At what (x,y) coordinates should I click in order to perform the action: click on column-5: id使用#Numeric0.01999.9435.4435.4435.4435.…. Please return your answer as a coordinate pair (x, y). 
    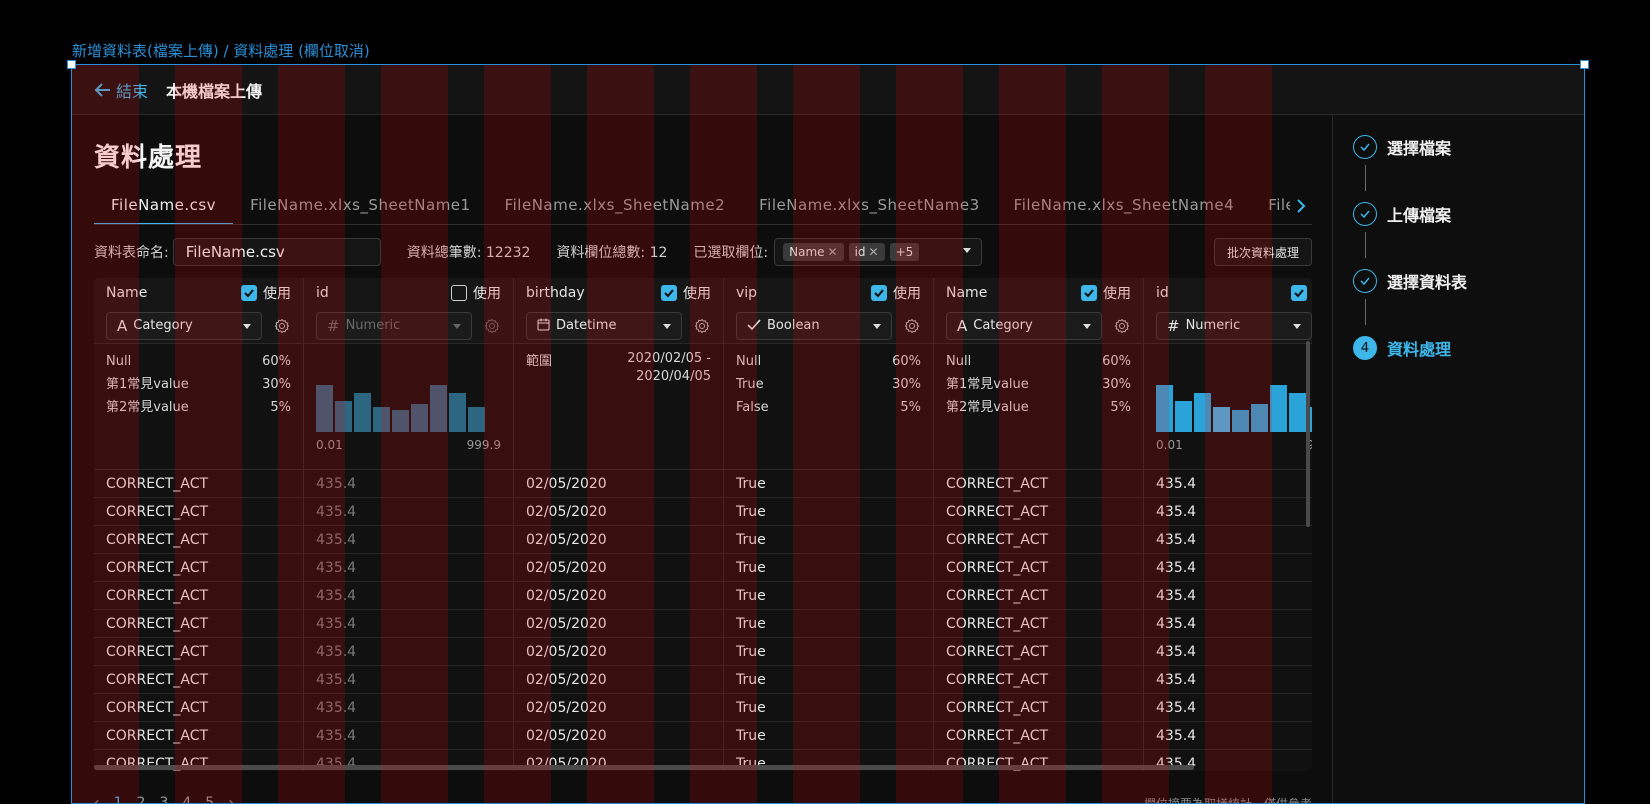
    Looking at the image, I should click on (1228, 524).